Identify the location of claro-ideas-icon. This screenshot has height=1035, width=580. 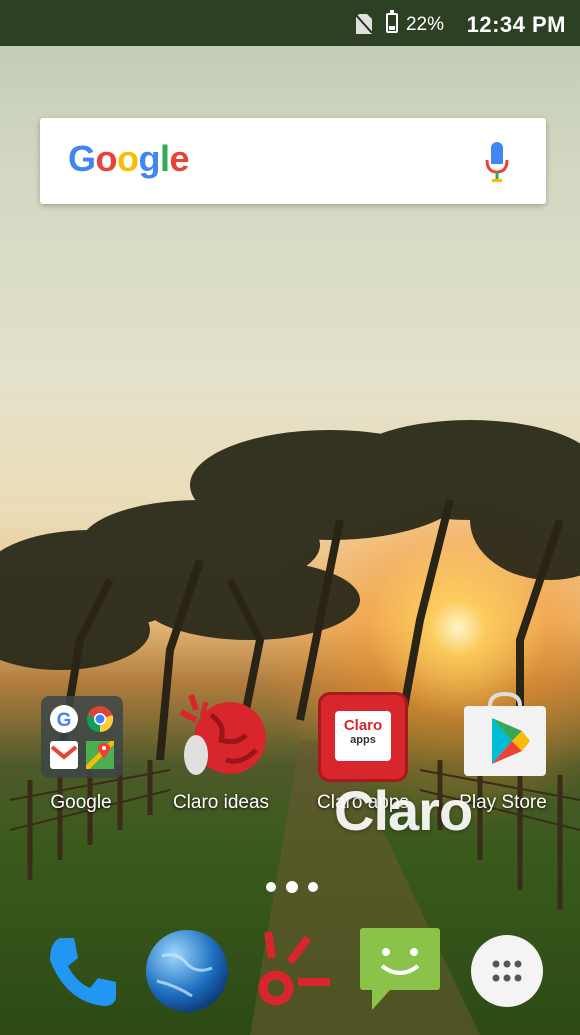
(222, 734).